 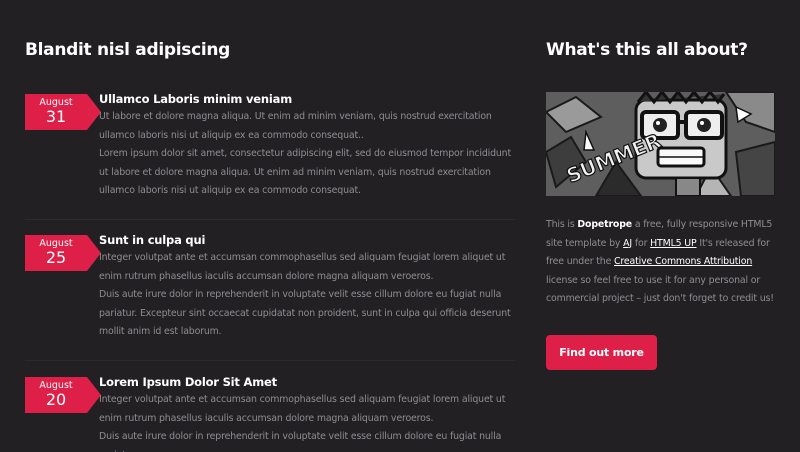 What do you see at coordinates (128, 50) in the screenshot?
I see `section-heading: Blandit nisl adipiscing` at bounding box center [128, 50].